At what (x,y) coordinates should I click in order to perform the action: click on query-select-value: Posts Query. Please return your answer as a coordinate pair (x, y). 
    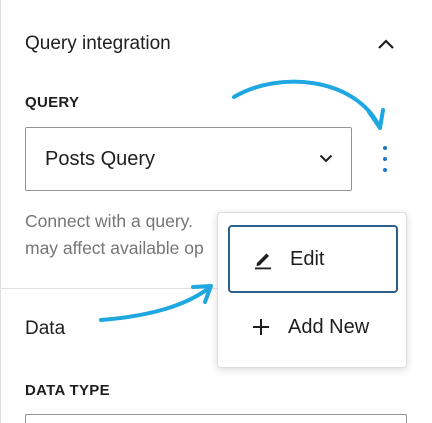
    Looking at the image, I should click on (100, 158).